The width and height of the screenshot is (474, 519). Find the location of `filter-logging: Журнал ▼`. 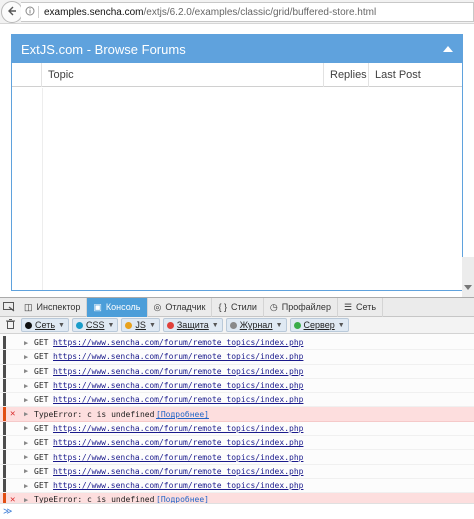

filter-logging: Журнал ▼ is located at coordinates (256, 325).